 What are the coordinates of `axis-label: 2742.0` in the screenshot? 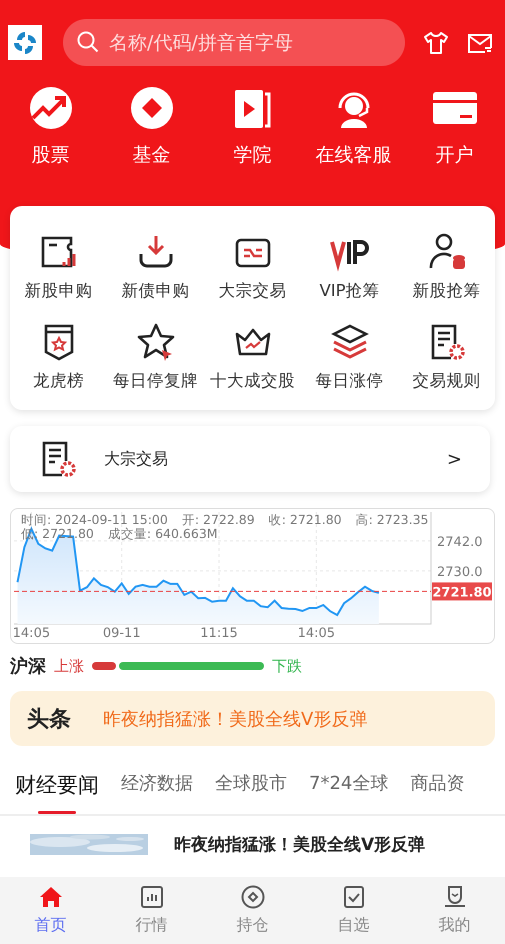 It's located at (459, 542).